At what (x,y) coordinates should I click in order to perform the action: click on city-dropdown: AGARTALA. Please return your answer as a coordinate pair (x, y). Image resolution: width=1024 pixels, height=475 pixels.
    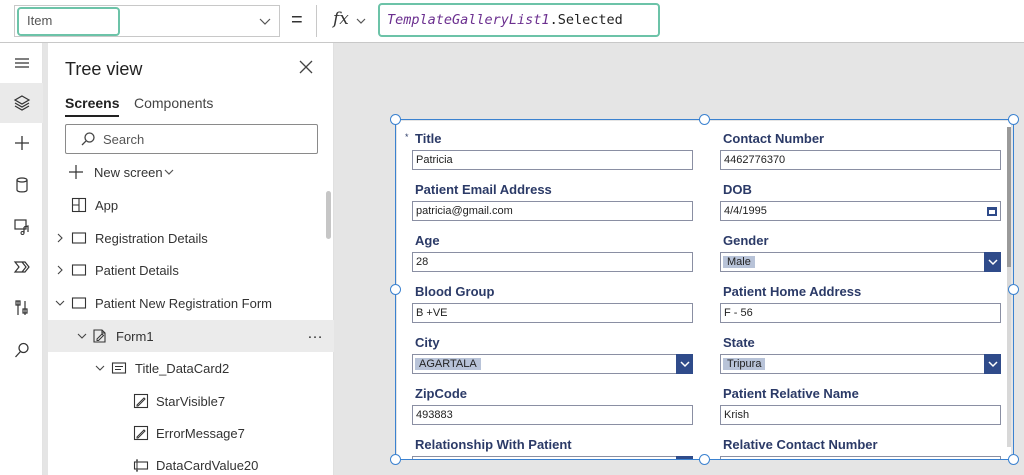
    Looking at the image, I should click on (552, 364).